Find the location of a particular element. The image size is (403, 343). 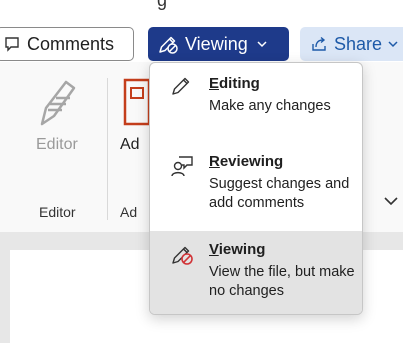

add-ins-icon is located at coordinates (137, 102).